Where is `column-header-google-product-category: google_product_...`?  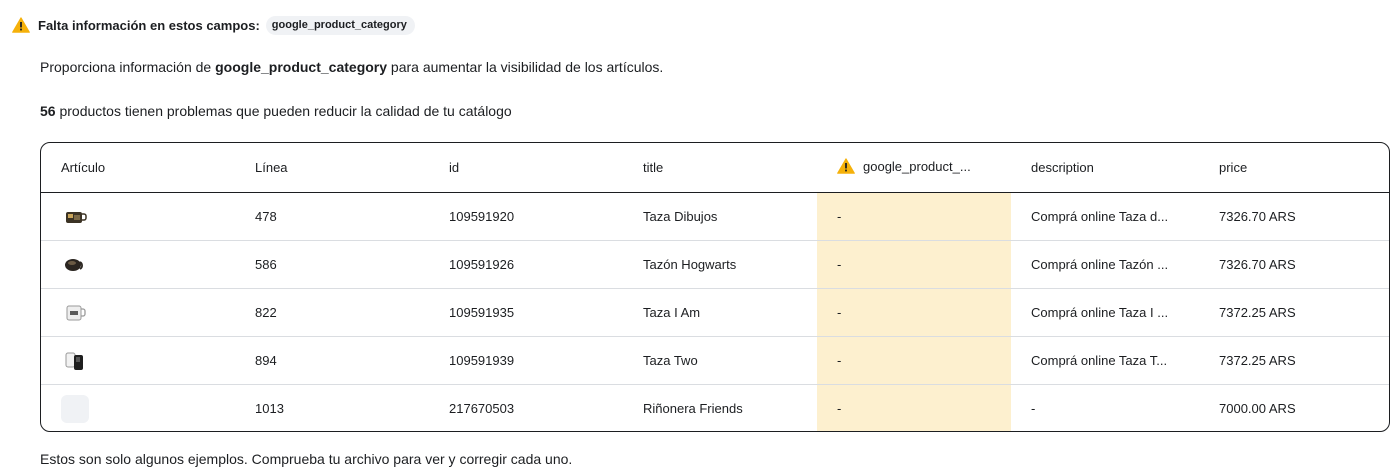 column-header-google-product-category: google_product_... is located at coordinates (914, 168).